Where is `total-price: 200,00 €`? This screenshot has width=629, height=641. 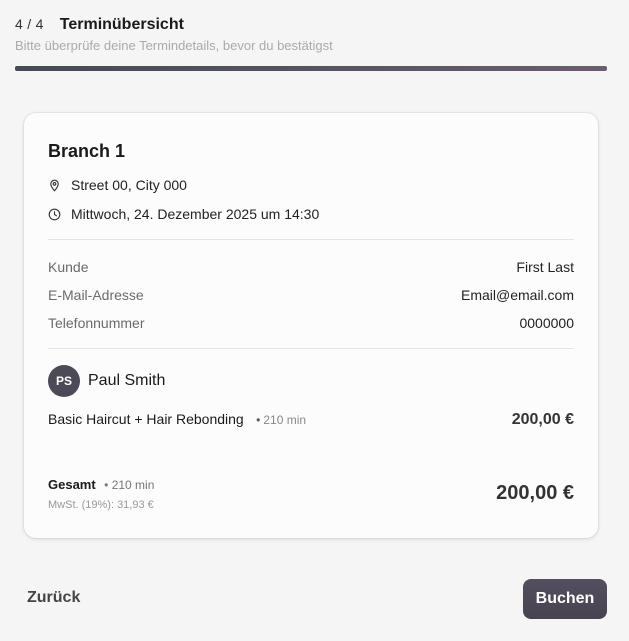 total-price: 200,00 € is located at coordinates (535, 493).